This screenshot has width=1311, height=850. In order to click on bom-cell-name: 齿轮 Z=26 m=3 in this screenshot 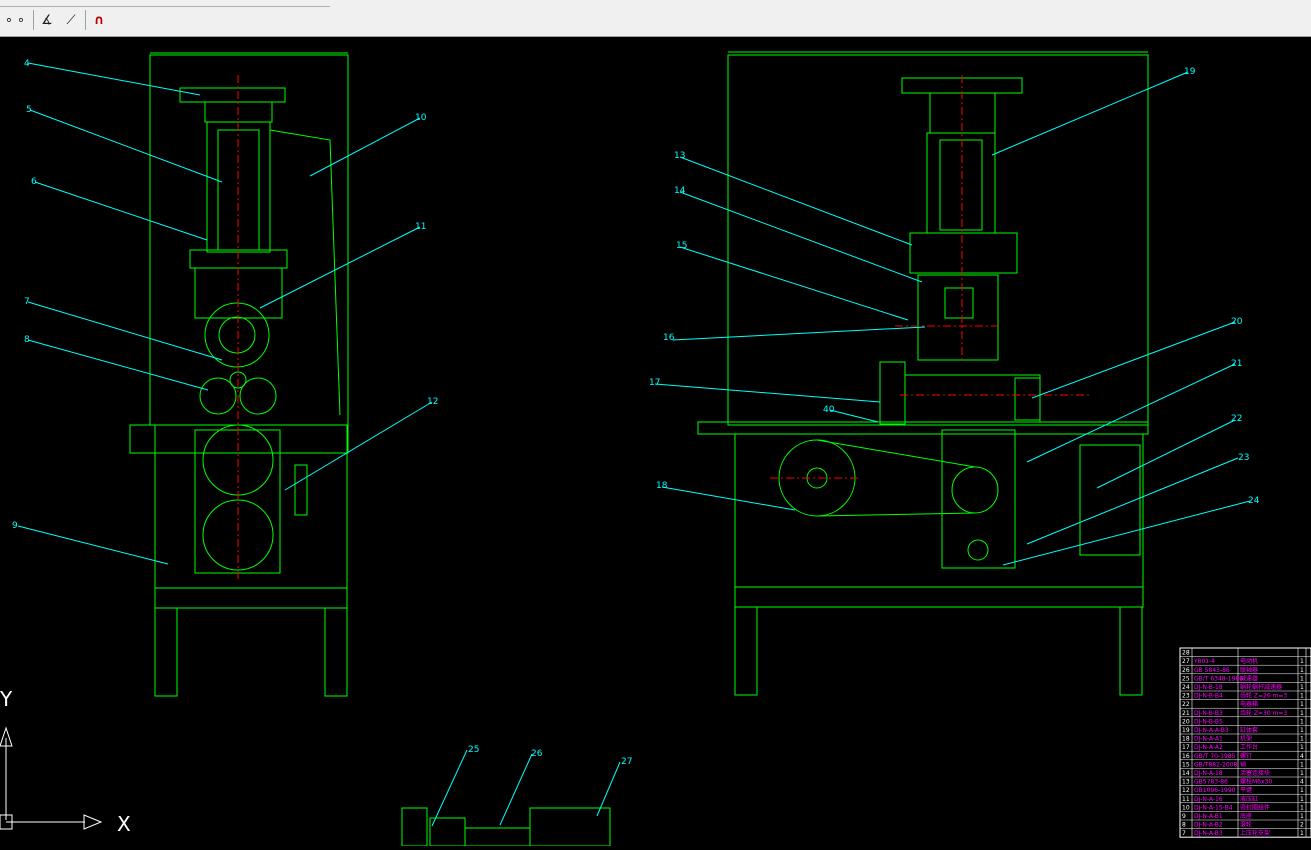, I will do `click(1263, 696)`.